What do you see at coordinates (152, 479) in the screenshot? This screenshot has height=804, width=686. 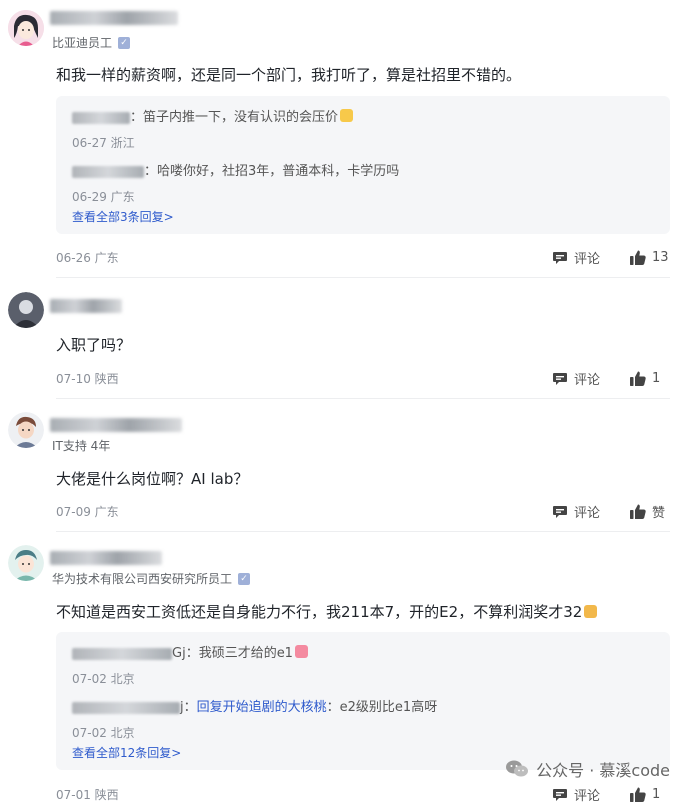 I see `comment-content: 大佬是什么岗位啊？AI lab？` at bounding box center [152, 479].